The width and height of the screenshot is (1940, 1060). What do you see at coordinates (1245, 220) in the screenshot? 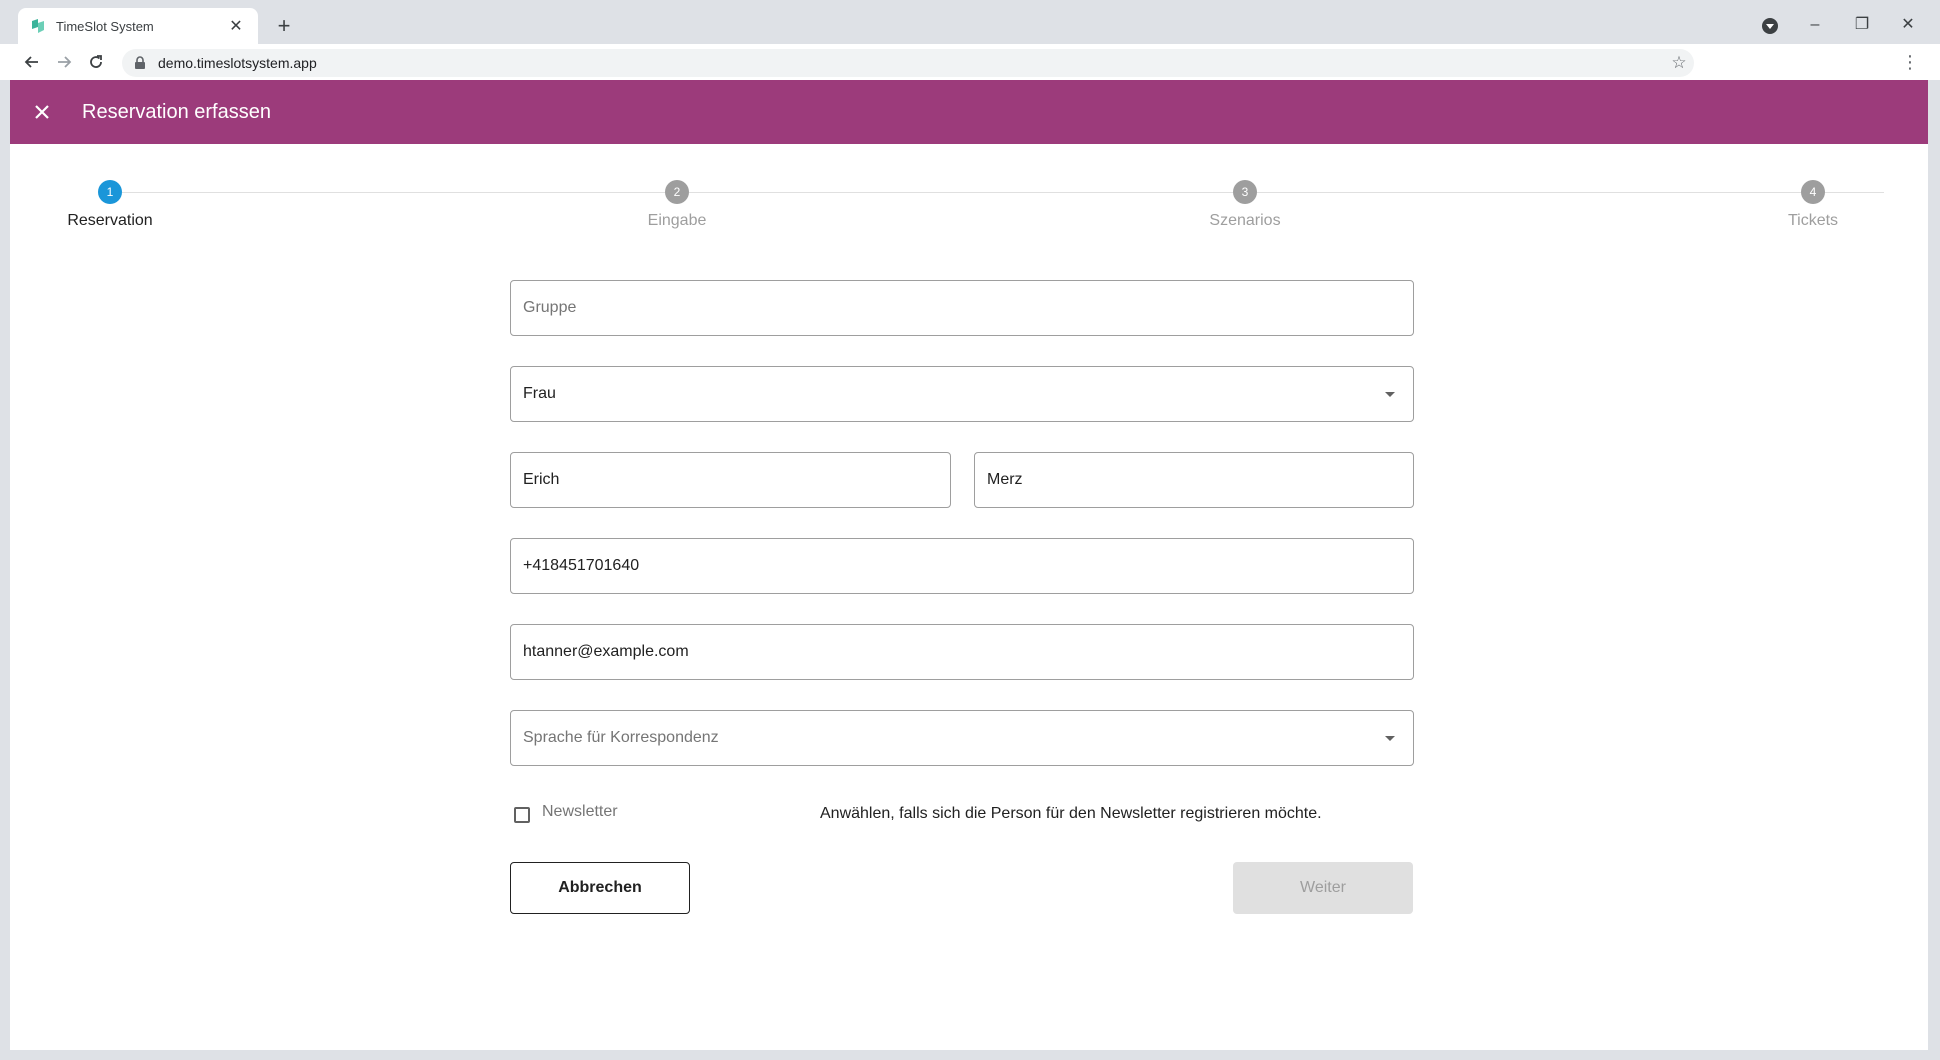
I see `step-label: Szenarios` at bounding box center [1245, 220].